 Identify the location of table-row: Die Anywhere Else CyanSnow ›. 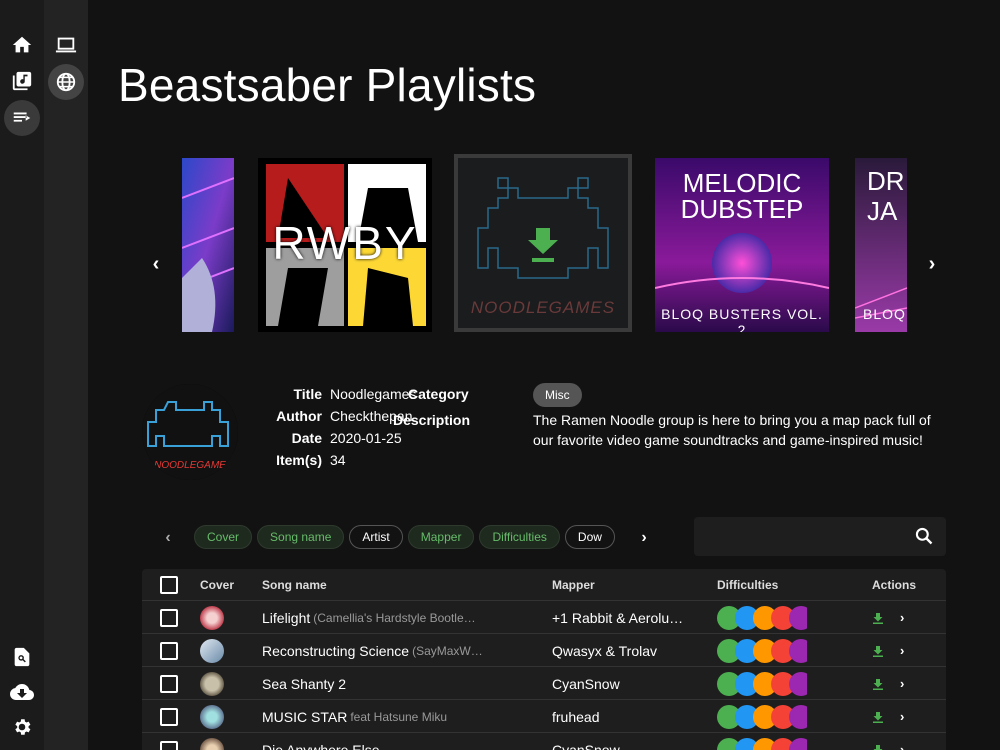
(544, 741).